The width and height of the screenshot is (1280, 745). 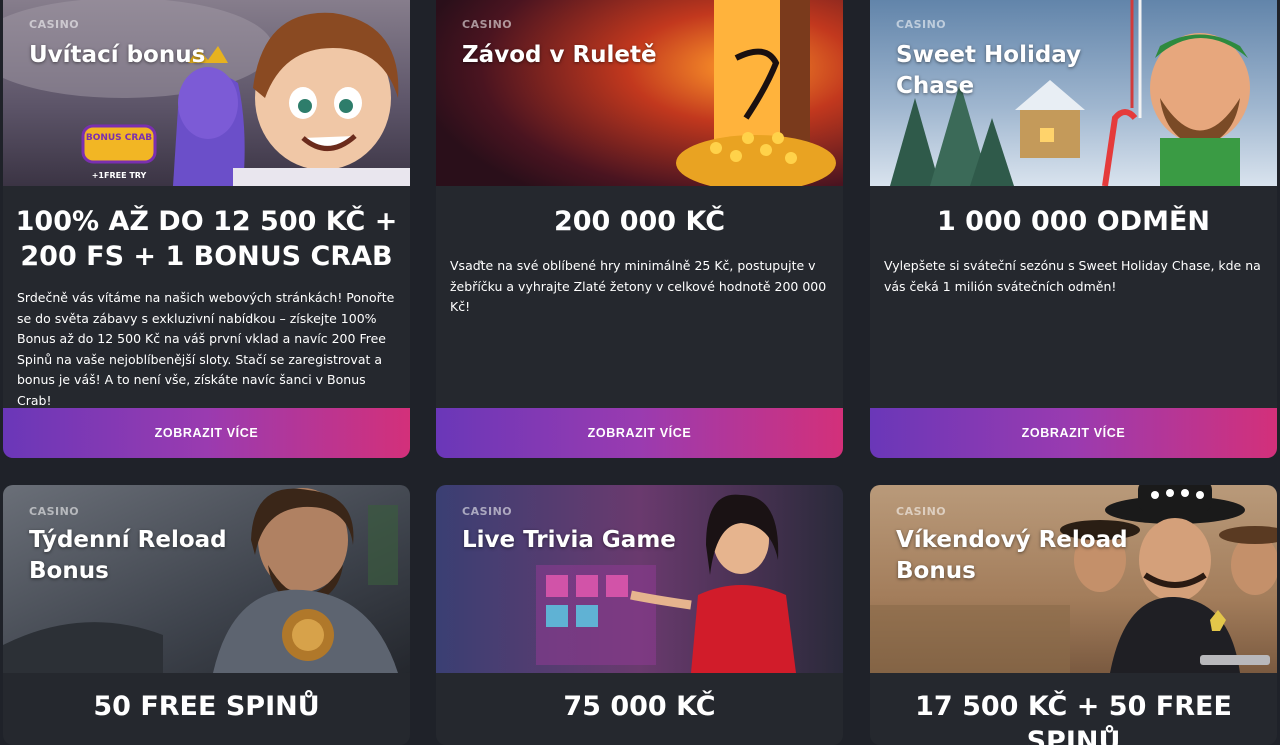 I want to click on promo-amount: 200 000 KČ, so click(x=639, y=221).